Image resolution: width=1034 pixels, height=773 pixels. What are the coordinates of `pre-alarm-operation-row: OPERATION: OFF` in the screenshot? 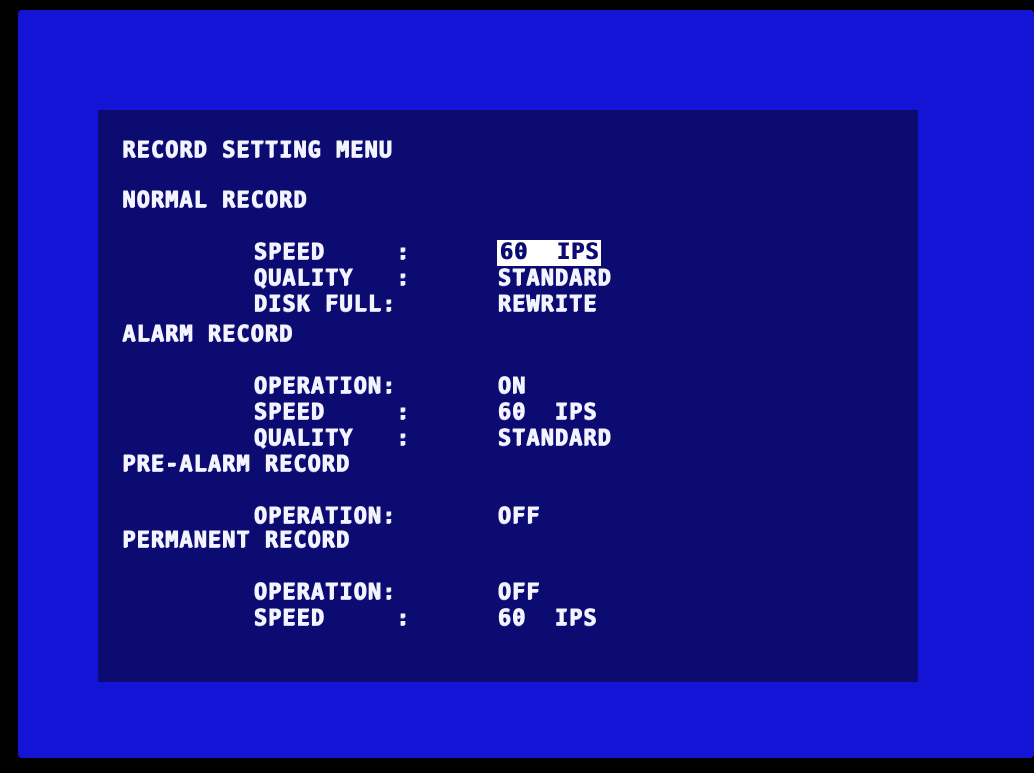 It's located at (354, 503).